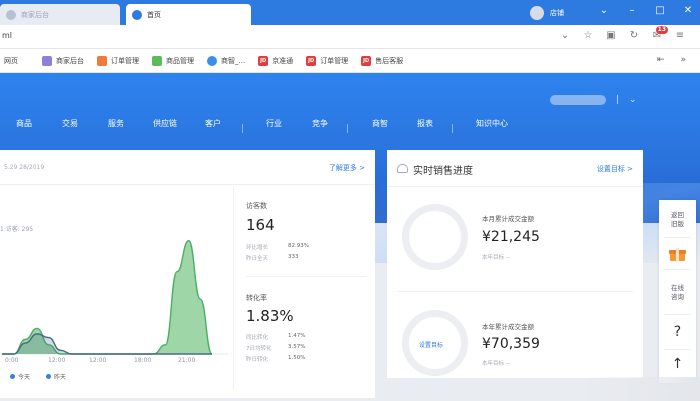 This screenshot has height=401, width=700. What do you see at coordinates (187, 360) in the screenshot?
I see `x-tick-label: 21:00` at bounding box center [187, 360].